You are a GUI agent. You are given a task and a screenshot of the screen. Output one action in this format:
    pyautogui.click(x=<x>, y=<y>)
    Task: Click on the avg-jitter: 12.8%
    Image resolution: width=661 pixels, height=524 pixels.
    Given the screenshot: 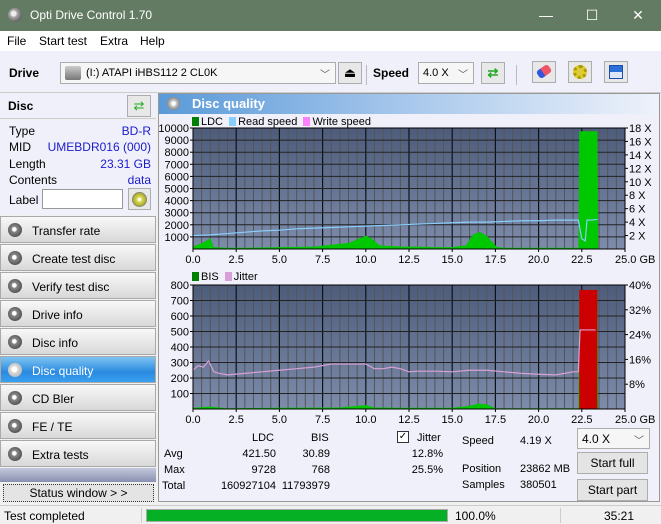 What is the action you would take?
    pyautogui.click(x=427, y=454)
    